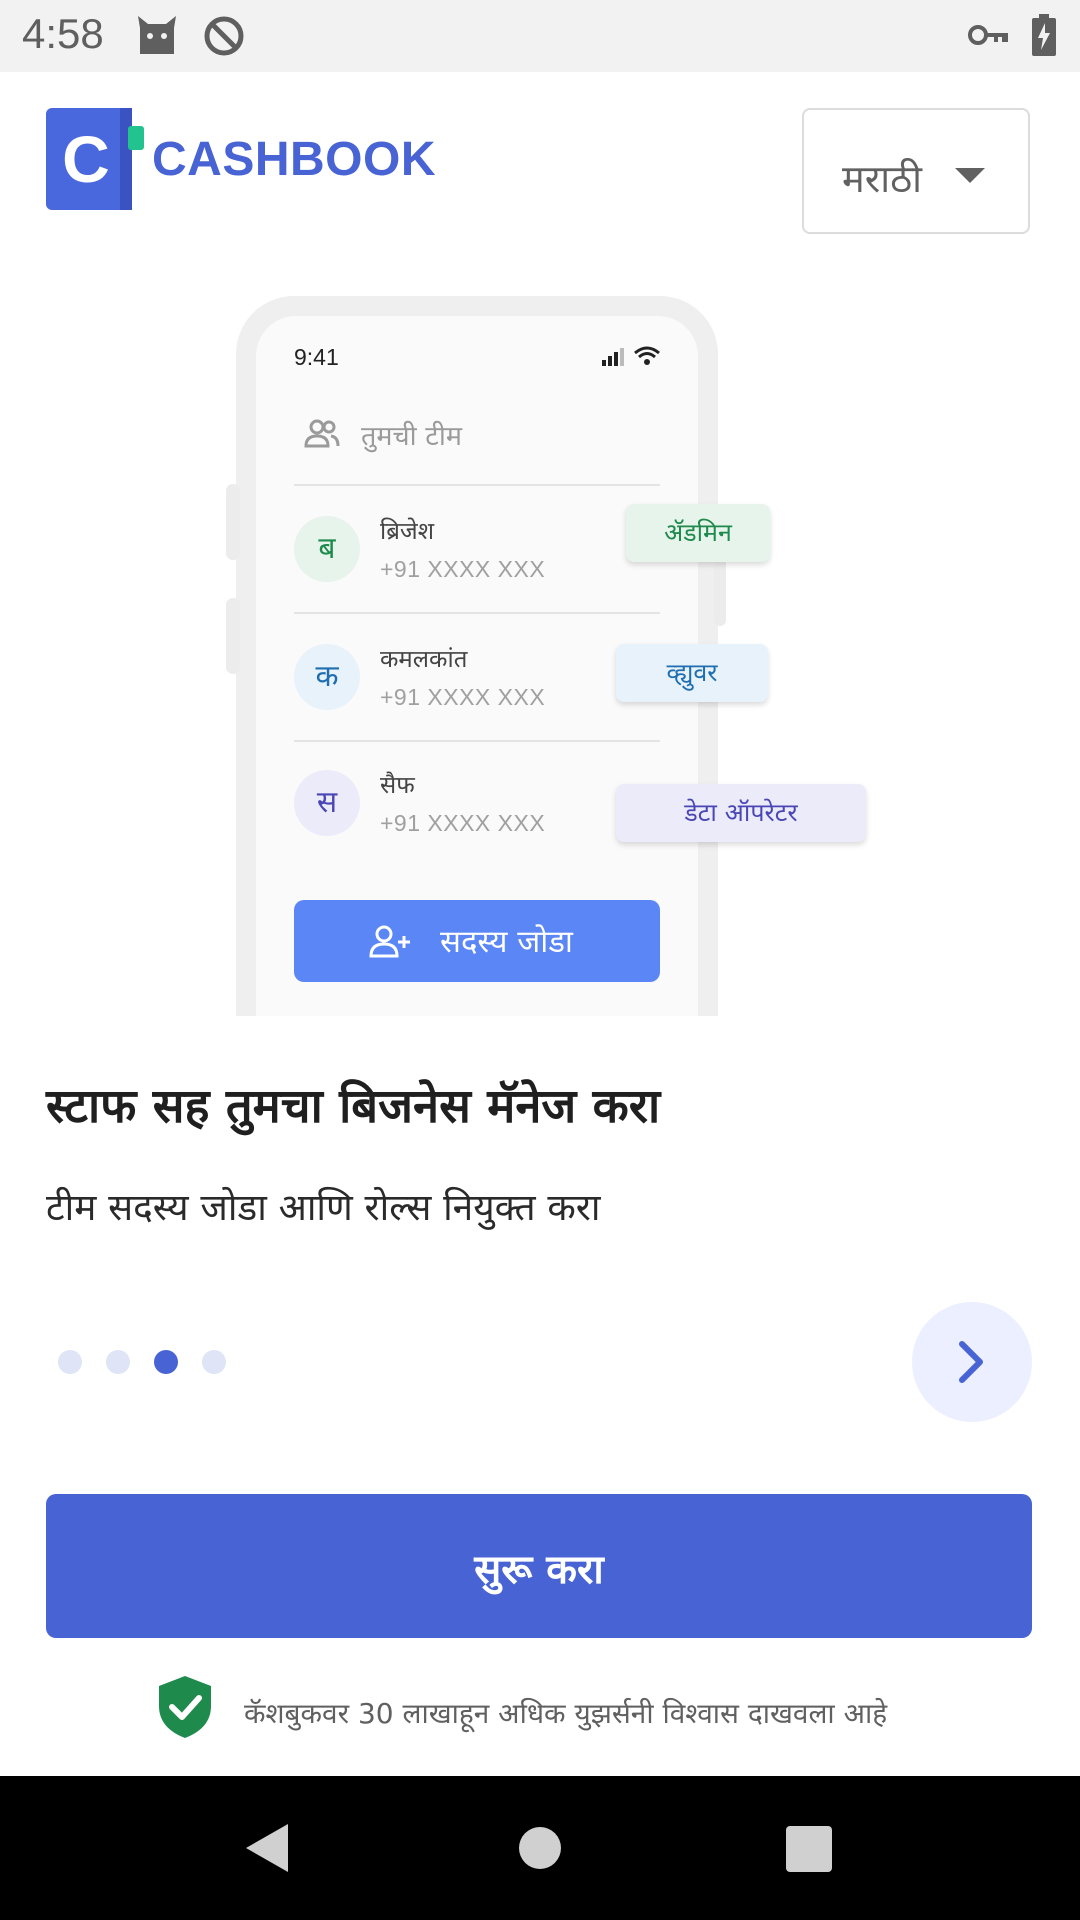 This screenshot has height=1920, width=1080. I want to click on add-person-icon, so click(390, 943).